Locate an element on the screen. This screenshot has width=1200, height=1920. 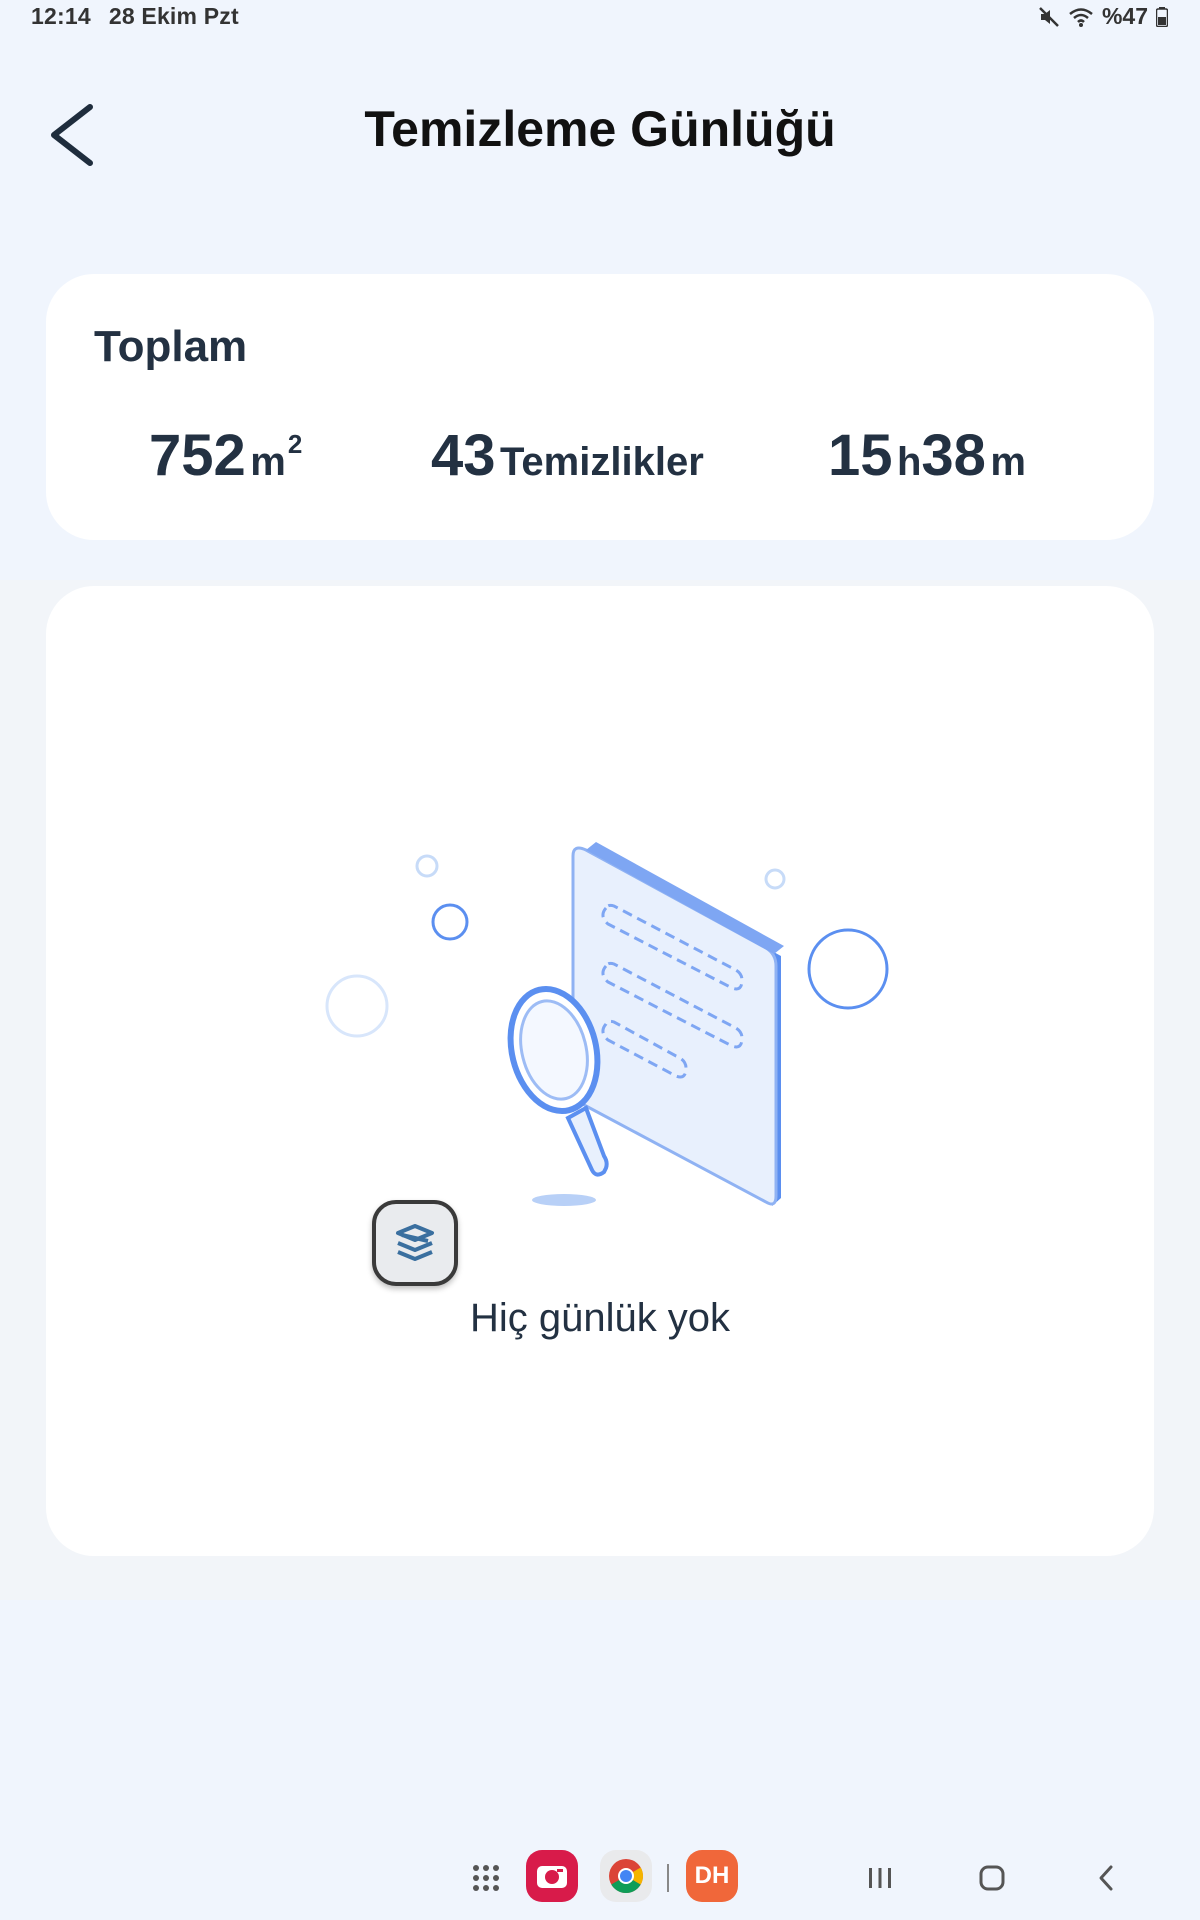
wifi-icon is located at coordinates (1081, 17).